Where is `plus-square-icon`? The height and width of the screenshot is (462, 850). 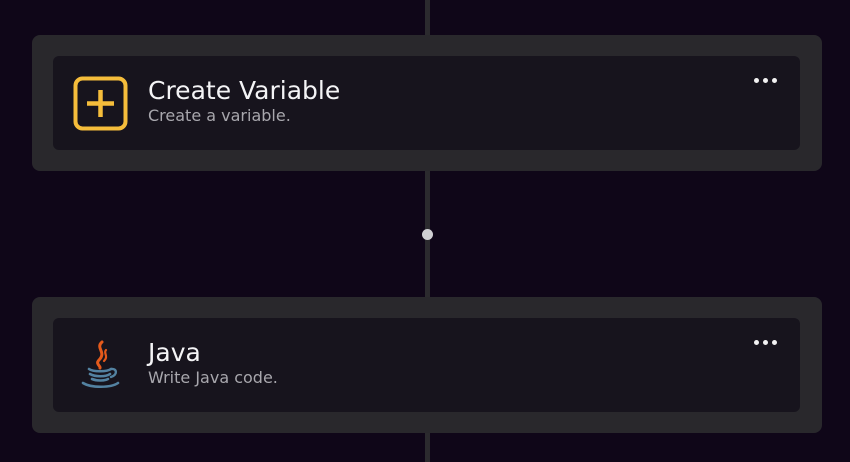 plus-square-icon is located at coordinates (100, 103).